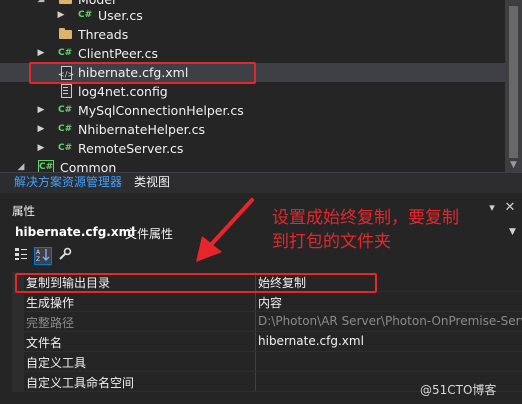 This screenshot has height=404, width=522. What do you see at coordinates (252, 15) in the screenshot?
I see `tree-row-user-cs: ▶ C# User.cs` at bounding box center [252, 15].